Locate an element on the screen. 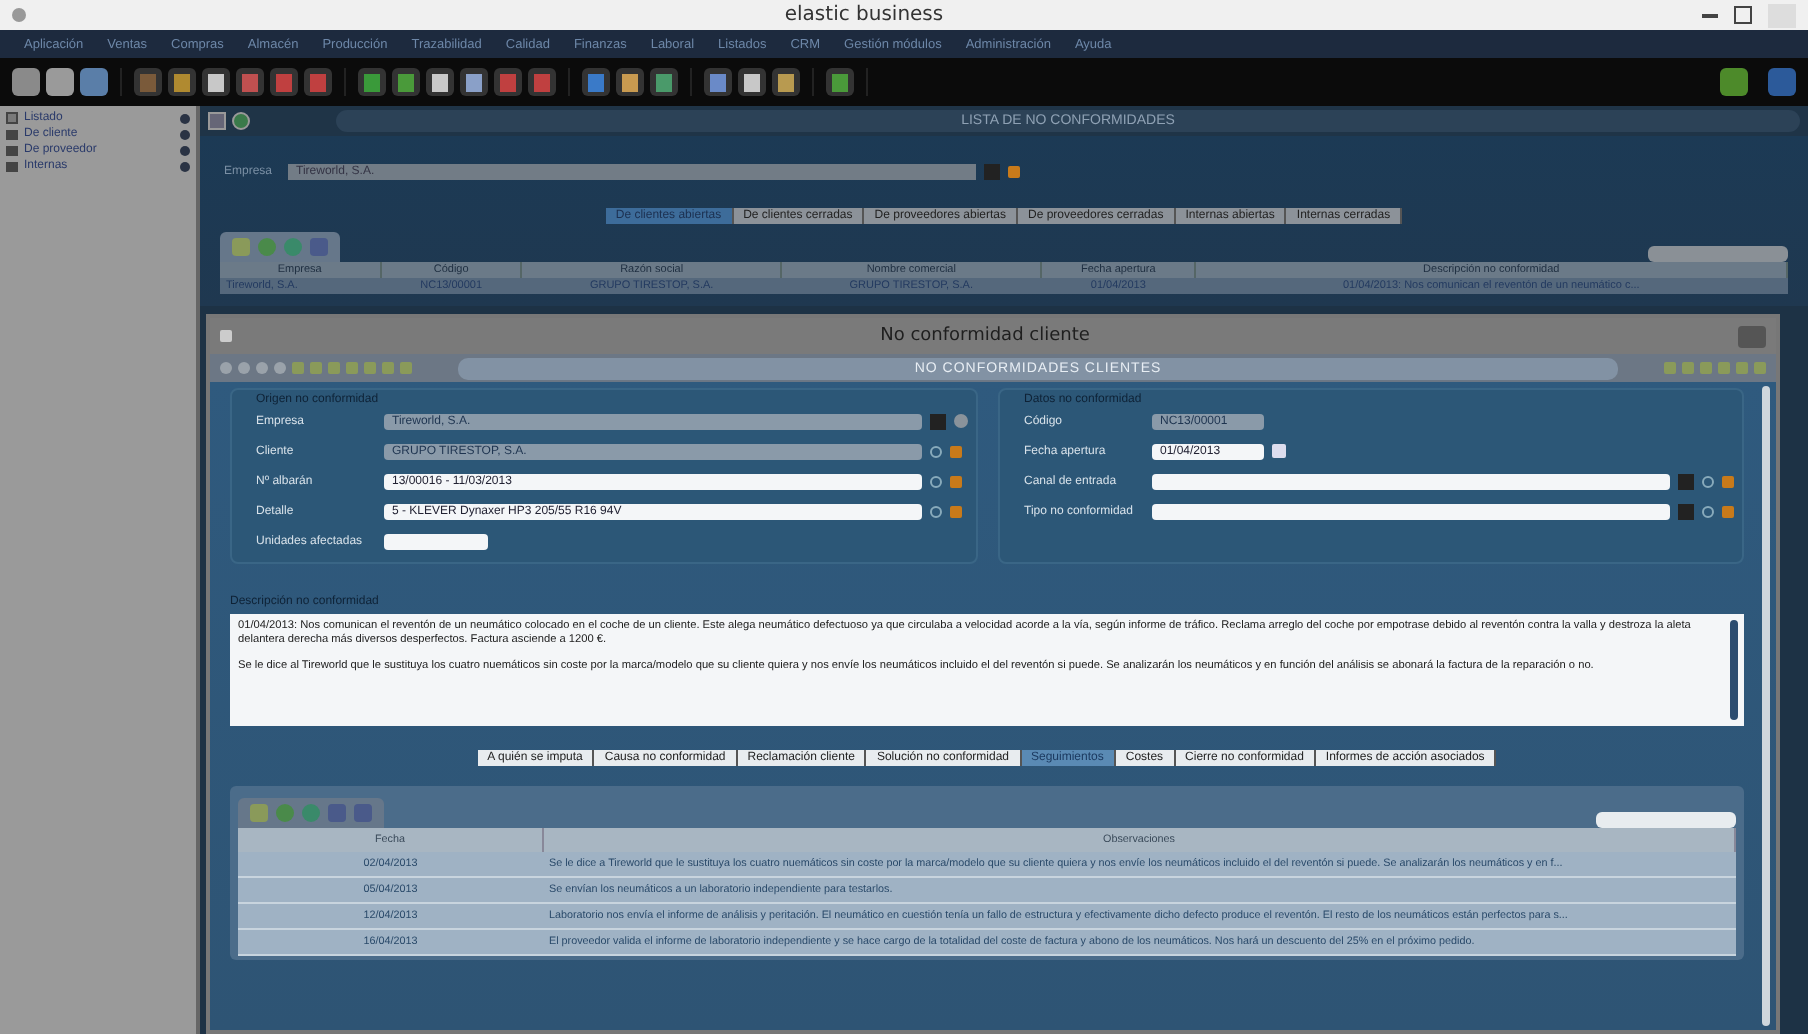 The width and height of the screenshot is (1808, 1034). app-icon is located at coordinates (19, 15).